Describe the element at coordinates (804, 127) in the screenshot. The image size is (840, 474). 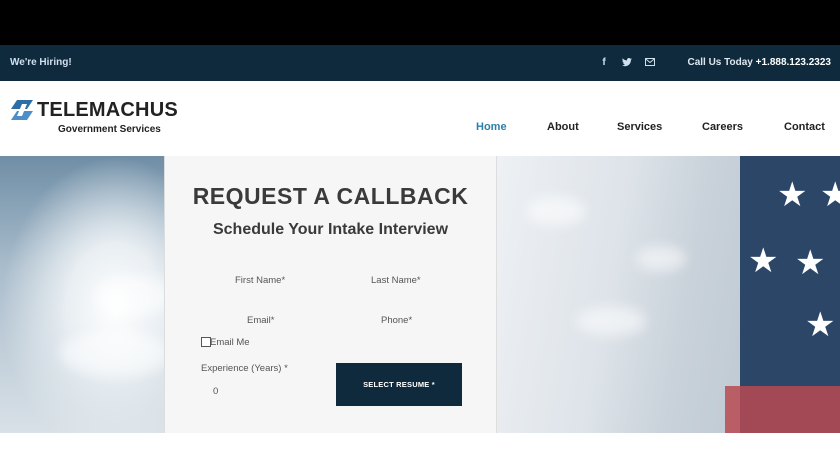
I see `nav-contact: Contact` at that location.